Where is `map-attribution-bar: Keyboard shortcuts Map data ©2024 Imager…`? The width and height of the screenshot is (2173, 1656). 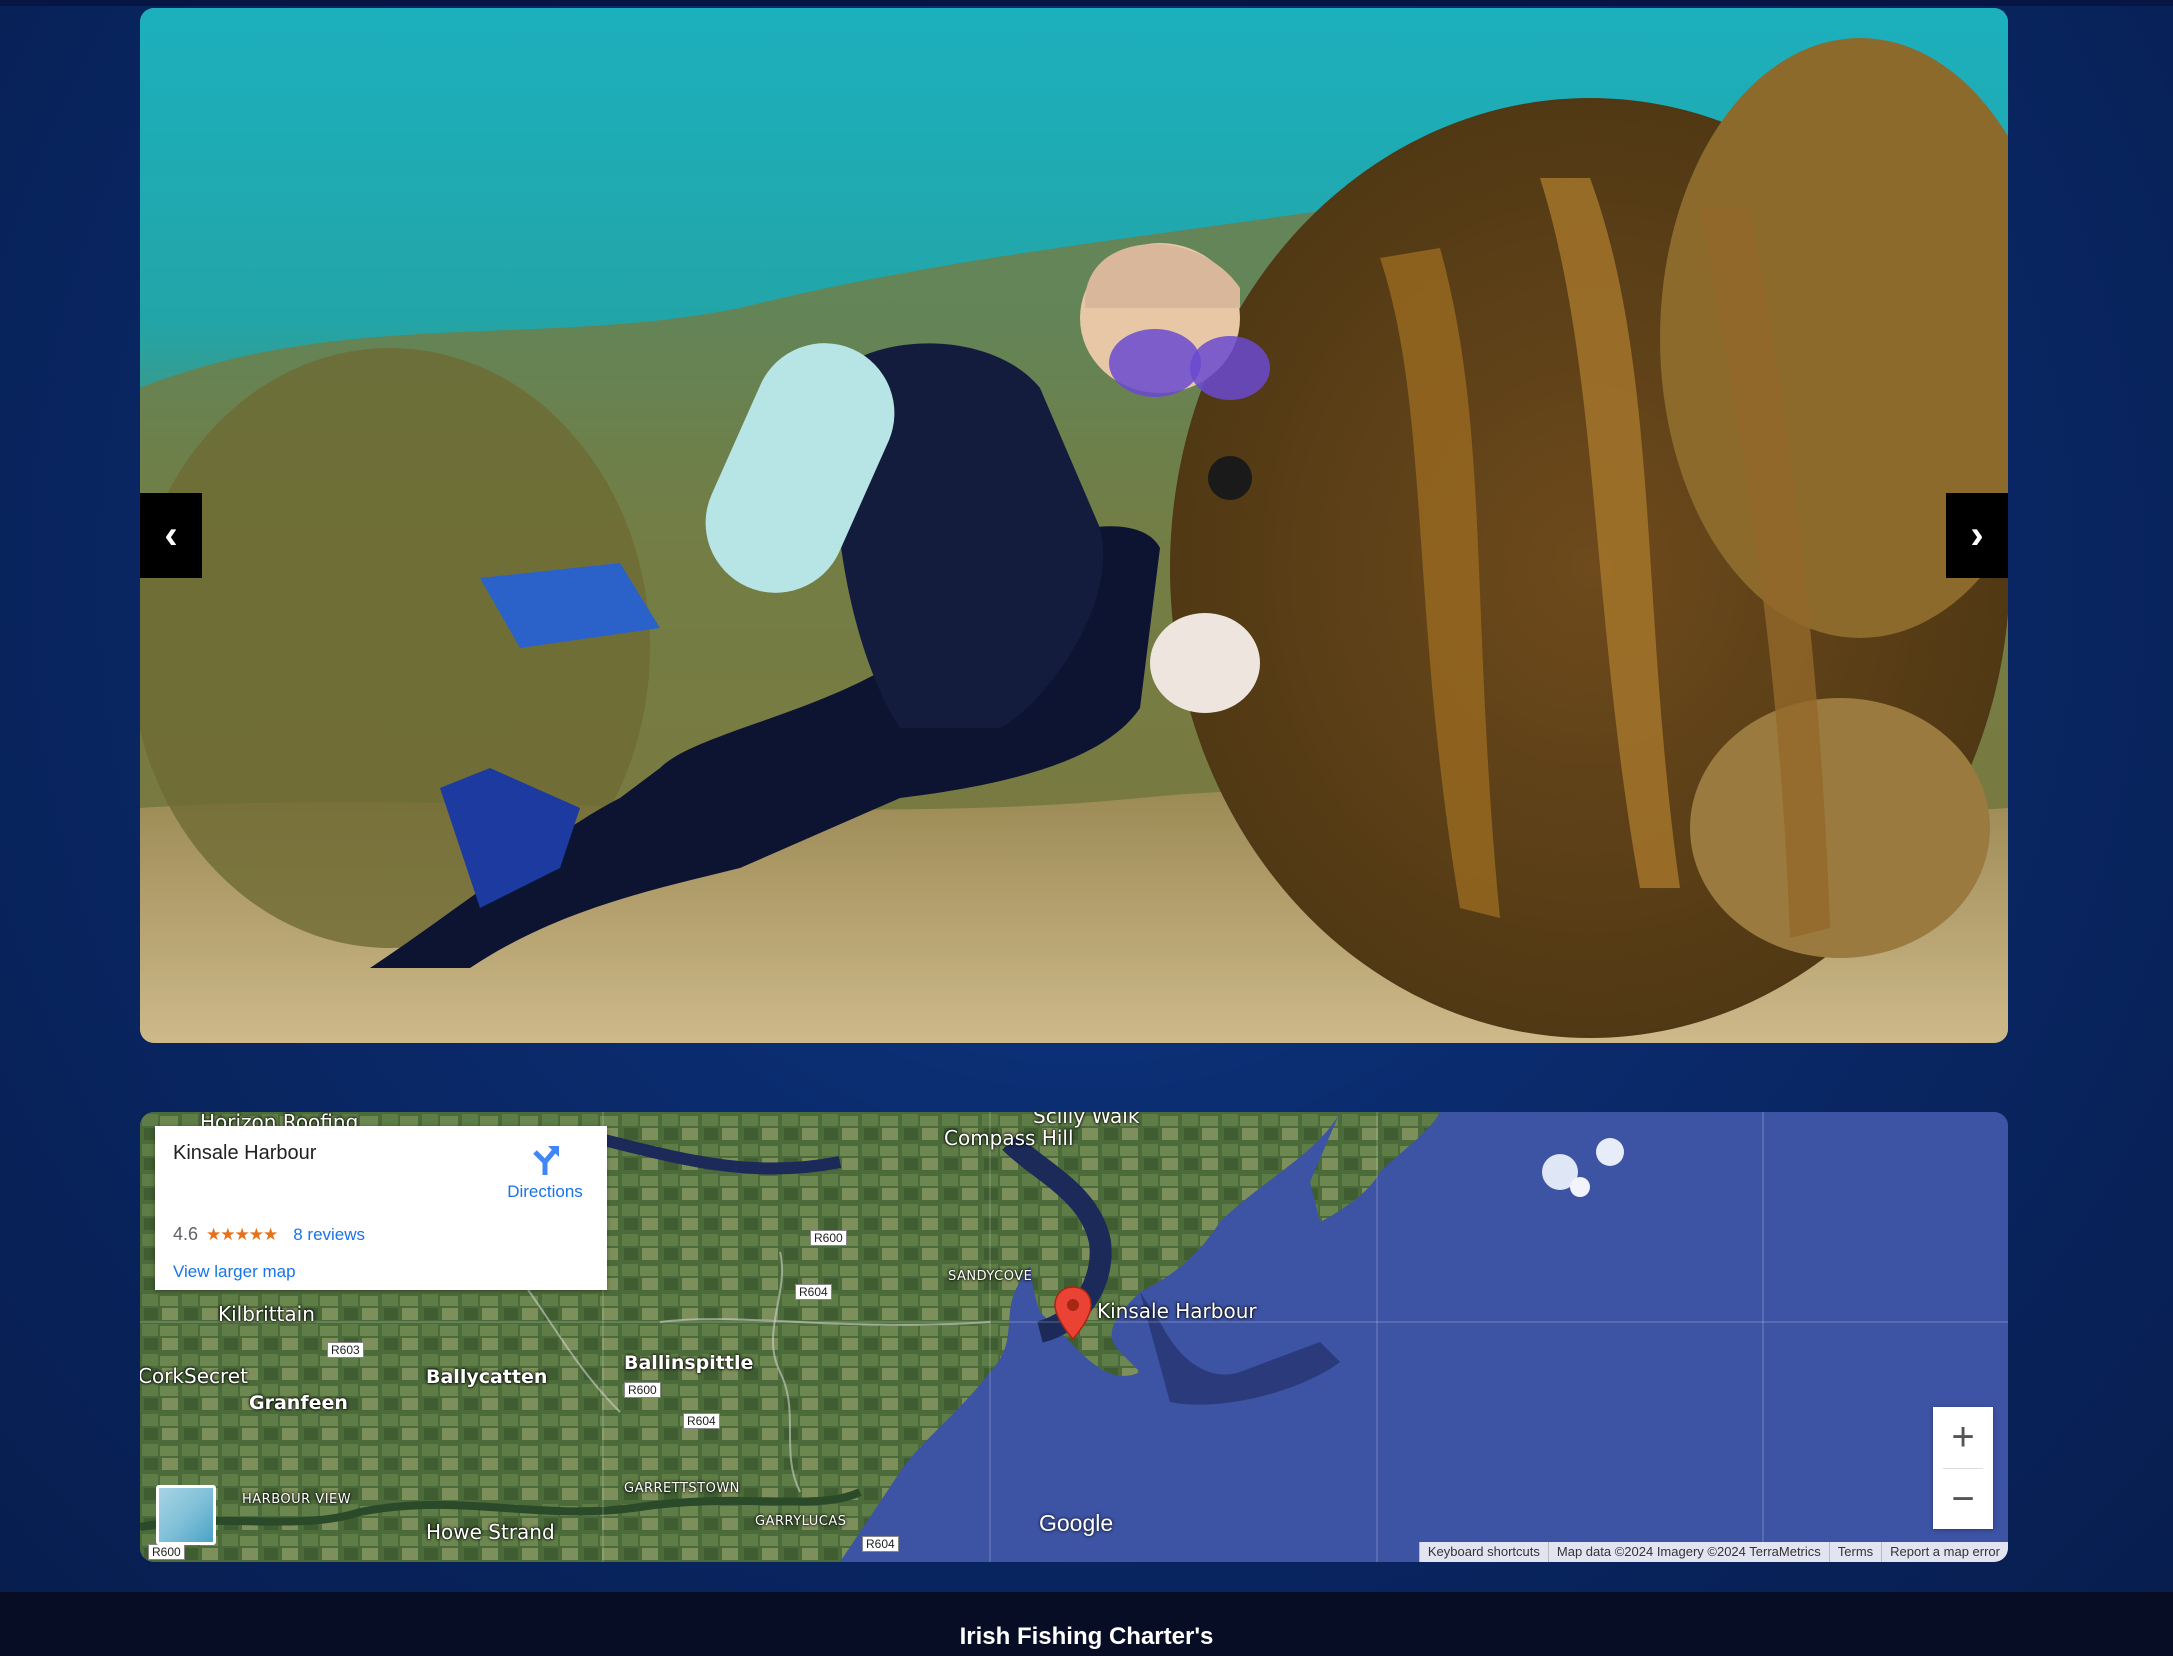 map-attribution-bar: Keyboard shortcuts Map data ©2024 Imager… is located at coordinates (1713, 1552).